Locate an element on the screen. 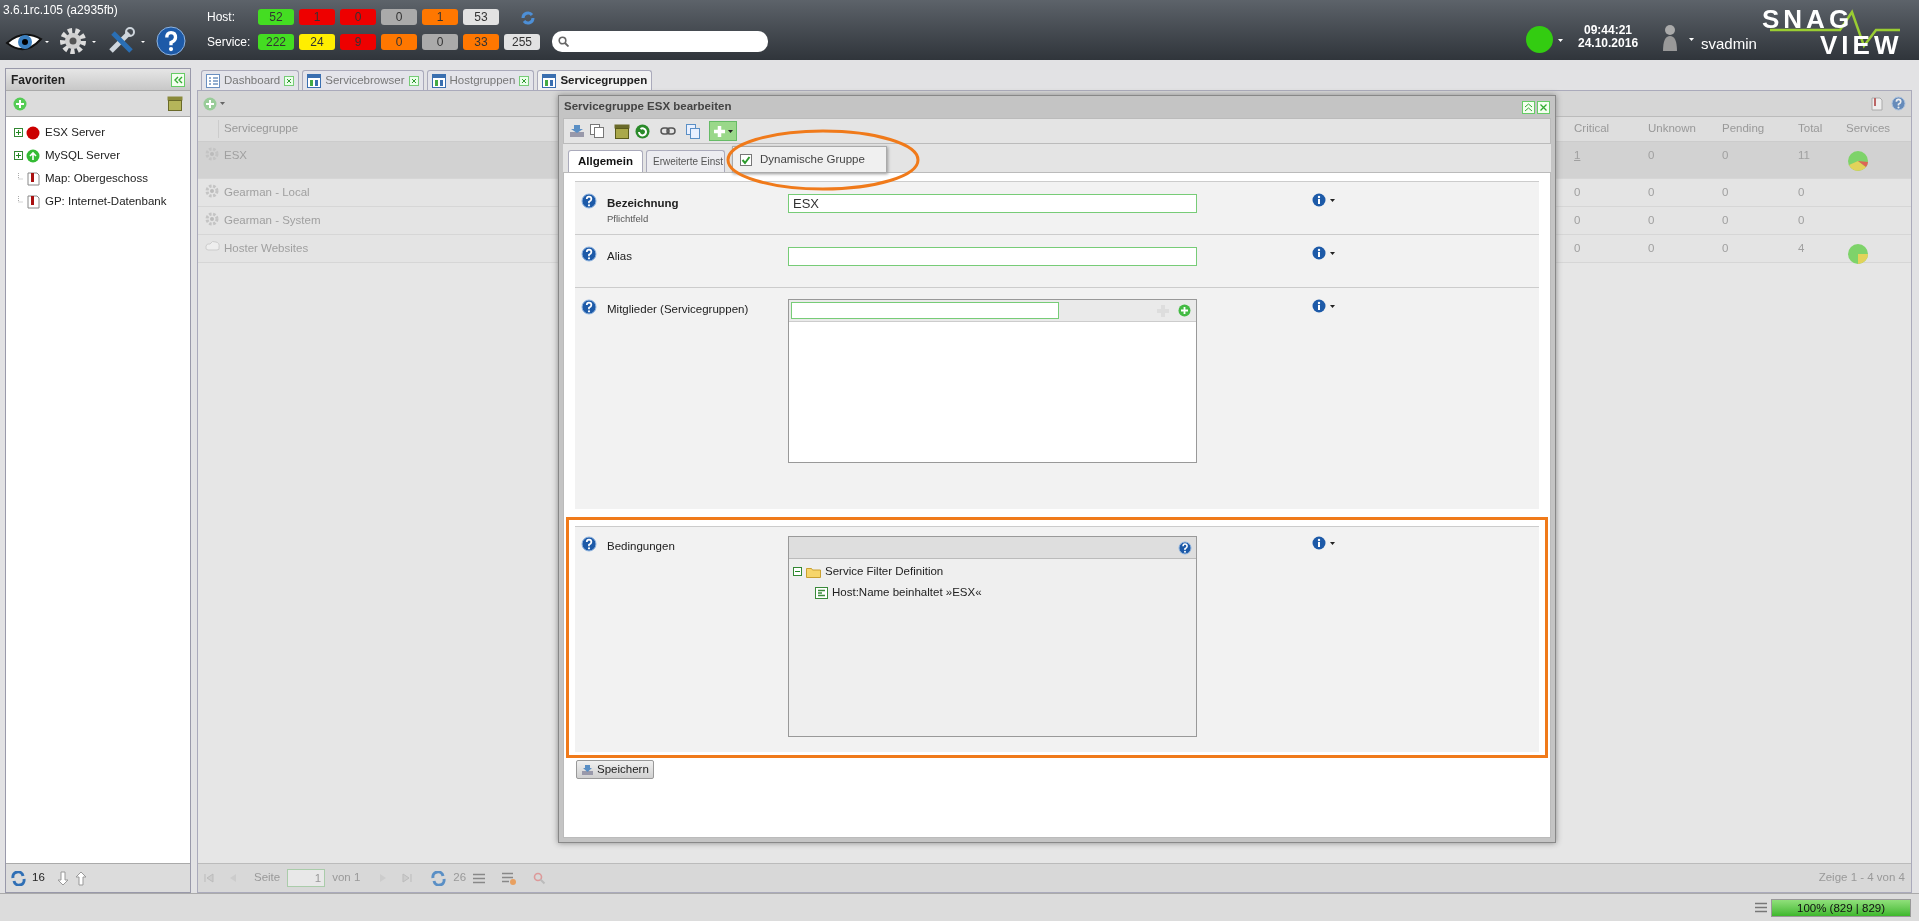 The image size is (1919, 921). save-button: Speichern is located at coordinates (615, 769).